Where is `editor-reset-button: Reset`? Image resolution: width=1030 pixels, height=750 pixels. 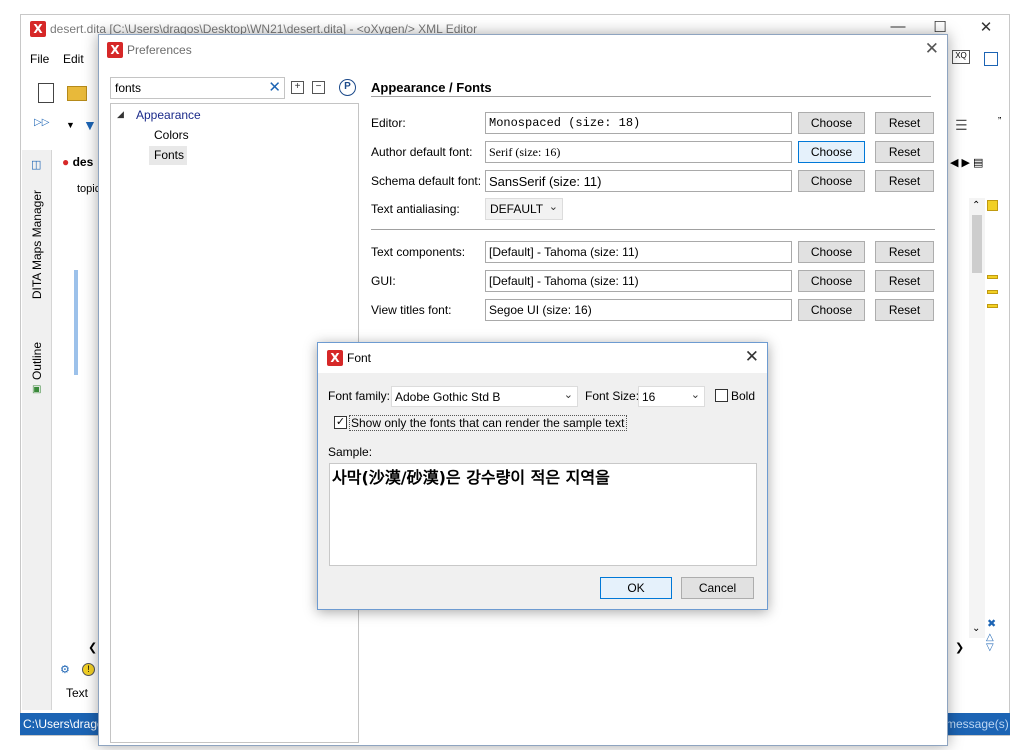
editor-reset-button: Reset is located at coordinates (904, 123).